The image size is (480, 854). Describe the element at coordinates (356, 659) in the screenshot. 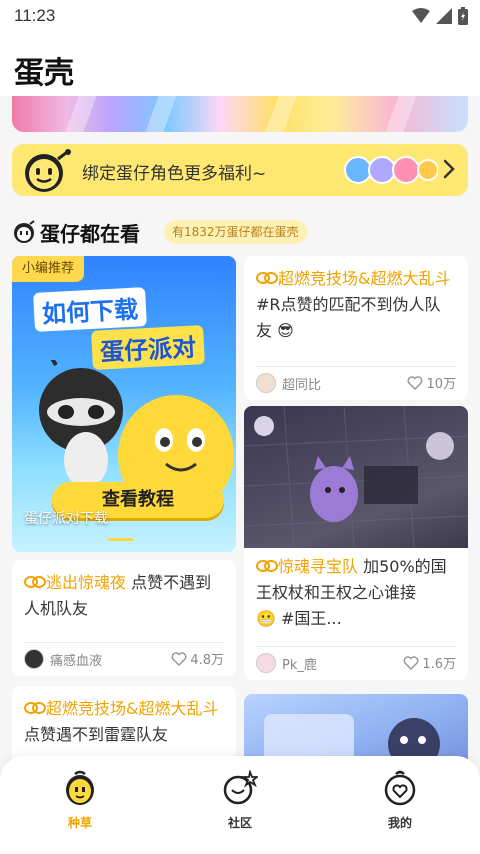

I see `post-meta: Pk_鹿 1.6万` at that location.